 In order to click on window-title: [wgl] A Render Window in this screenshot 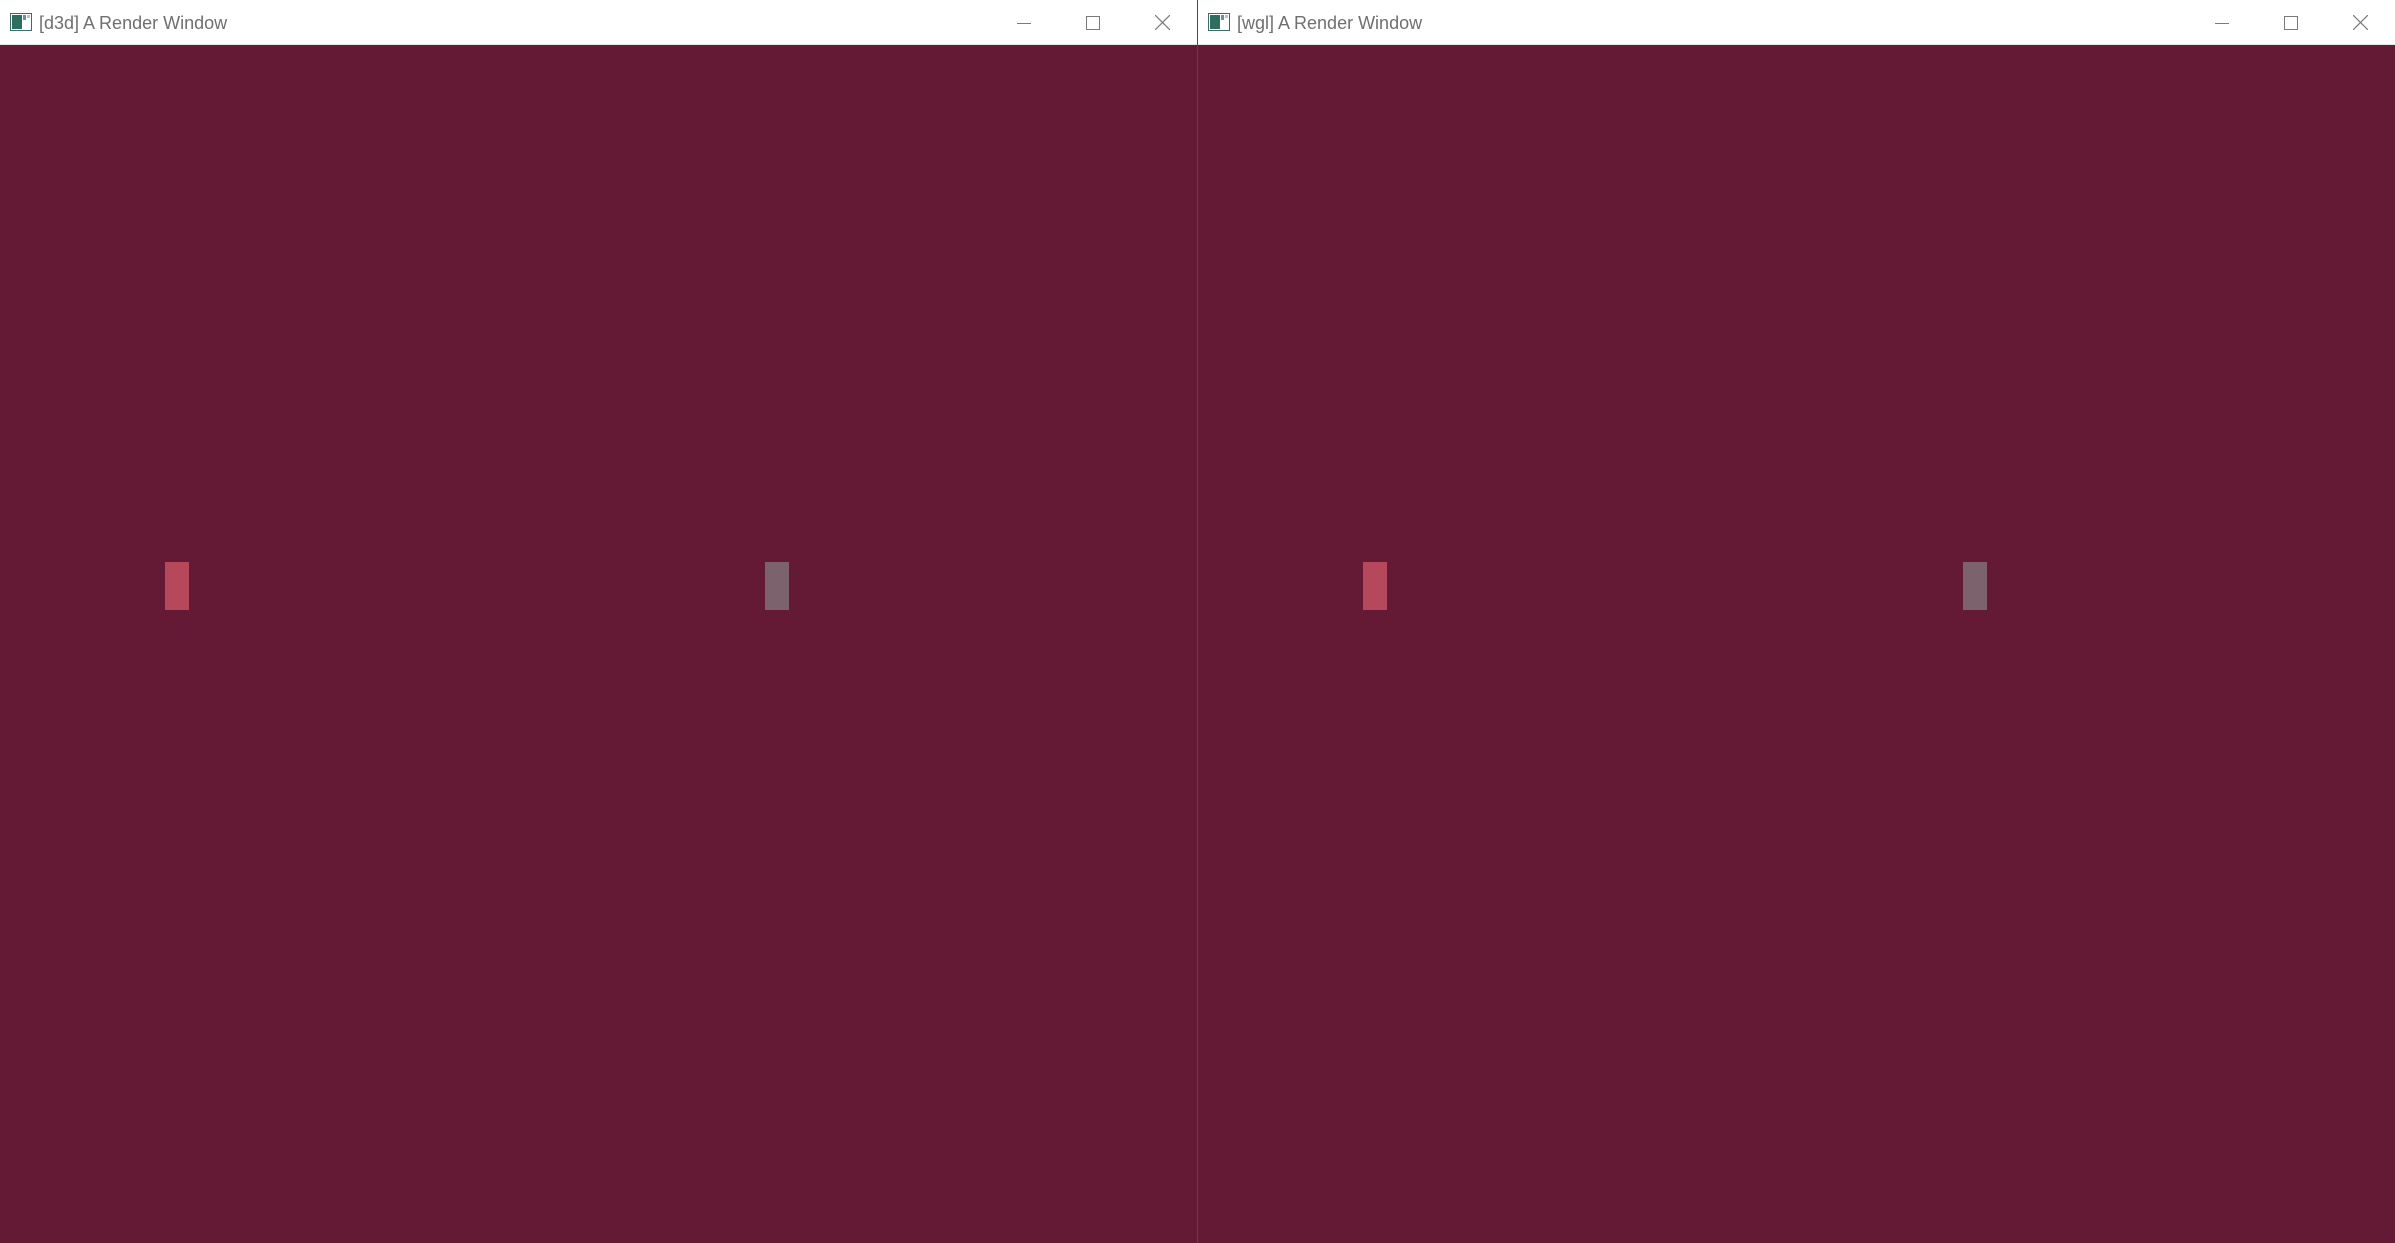, I will do `click(1330, 23)`.